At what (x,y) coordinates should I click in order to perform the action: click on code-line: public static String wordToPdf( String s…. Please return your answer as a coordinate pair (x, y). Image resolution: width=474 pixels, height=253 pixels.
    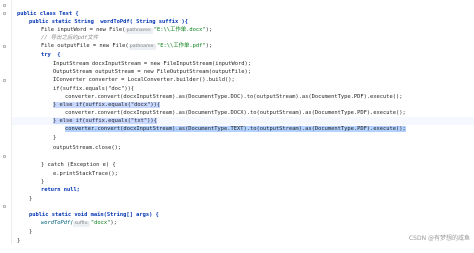
    Looking at the image, I should click on (102, 17).